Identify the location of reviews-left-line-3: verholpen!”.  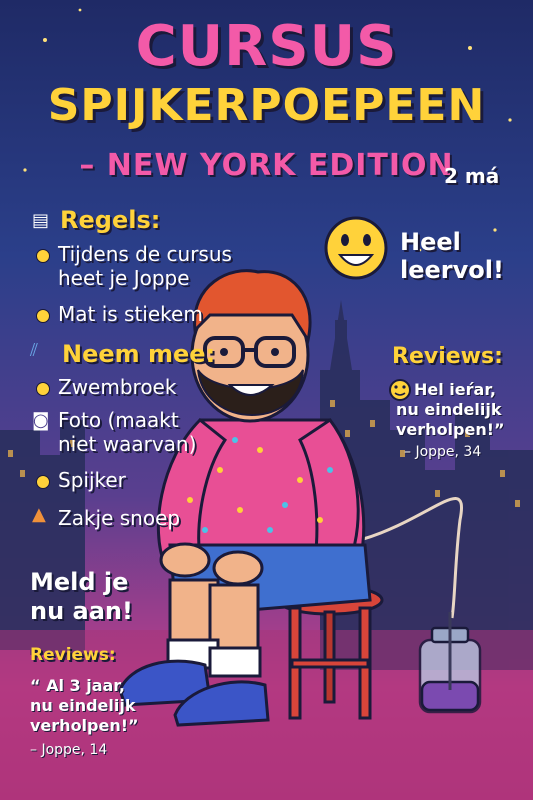
(84, 725).